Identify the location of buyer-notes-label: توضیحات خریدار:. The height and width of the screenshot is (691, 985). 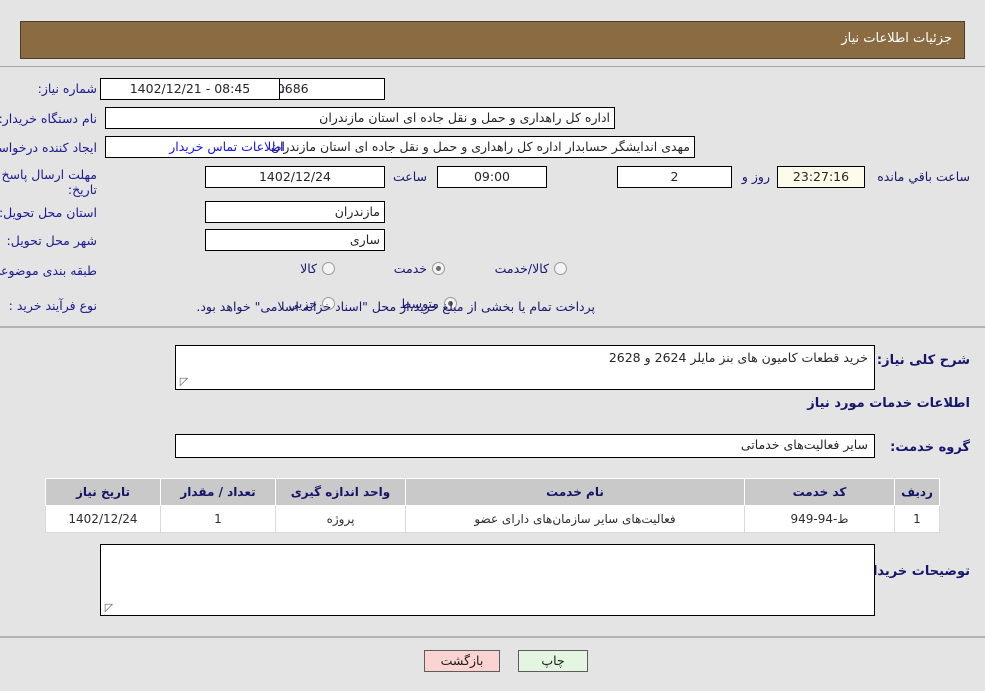
(915, 571).